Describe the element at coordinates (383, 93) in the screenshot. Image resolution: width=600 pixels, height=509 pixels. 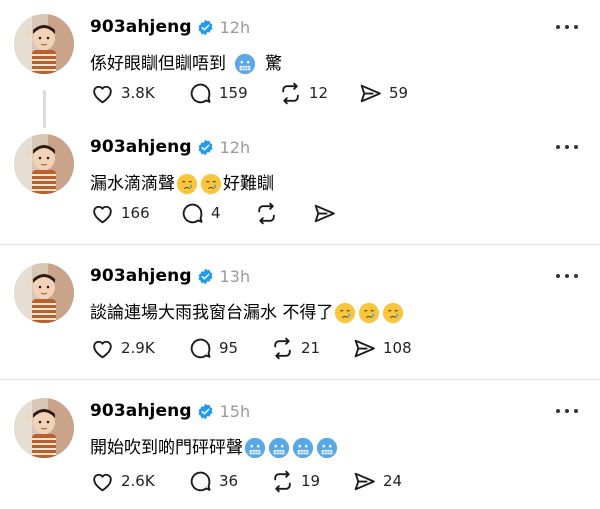
I see `share-button: 59` at that location.